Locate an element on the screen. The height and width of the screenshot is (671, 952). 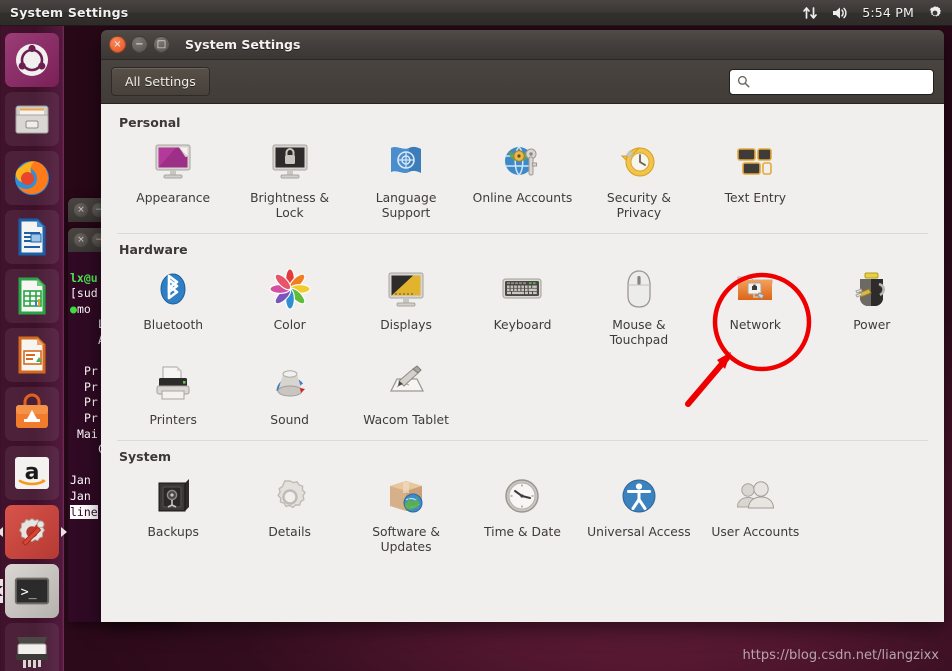
settings-tile-backups: Backups is located at coordinates (173, 513).